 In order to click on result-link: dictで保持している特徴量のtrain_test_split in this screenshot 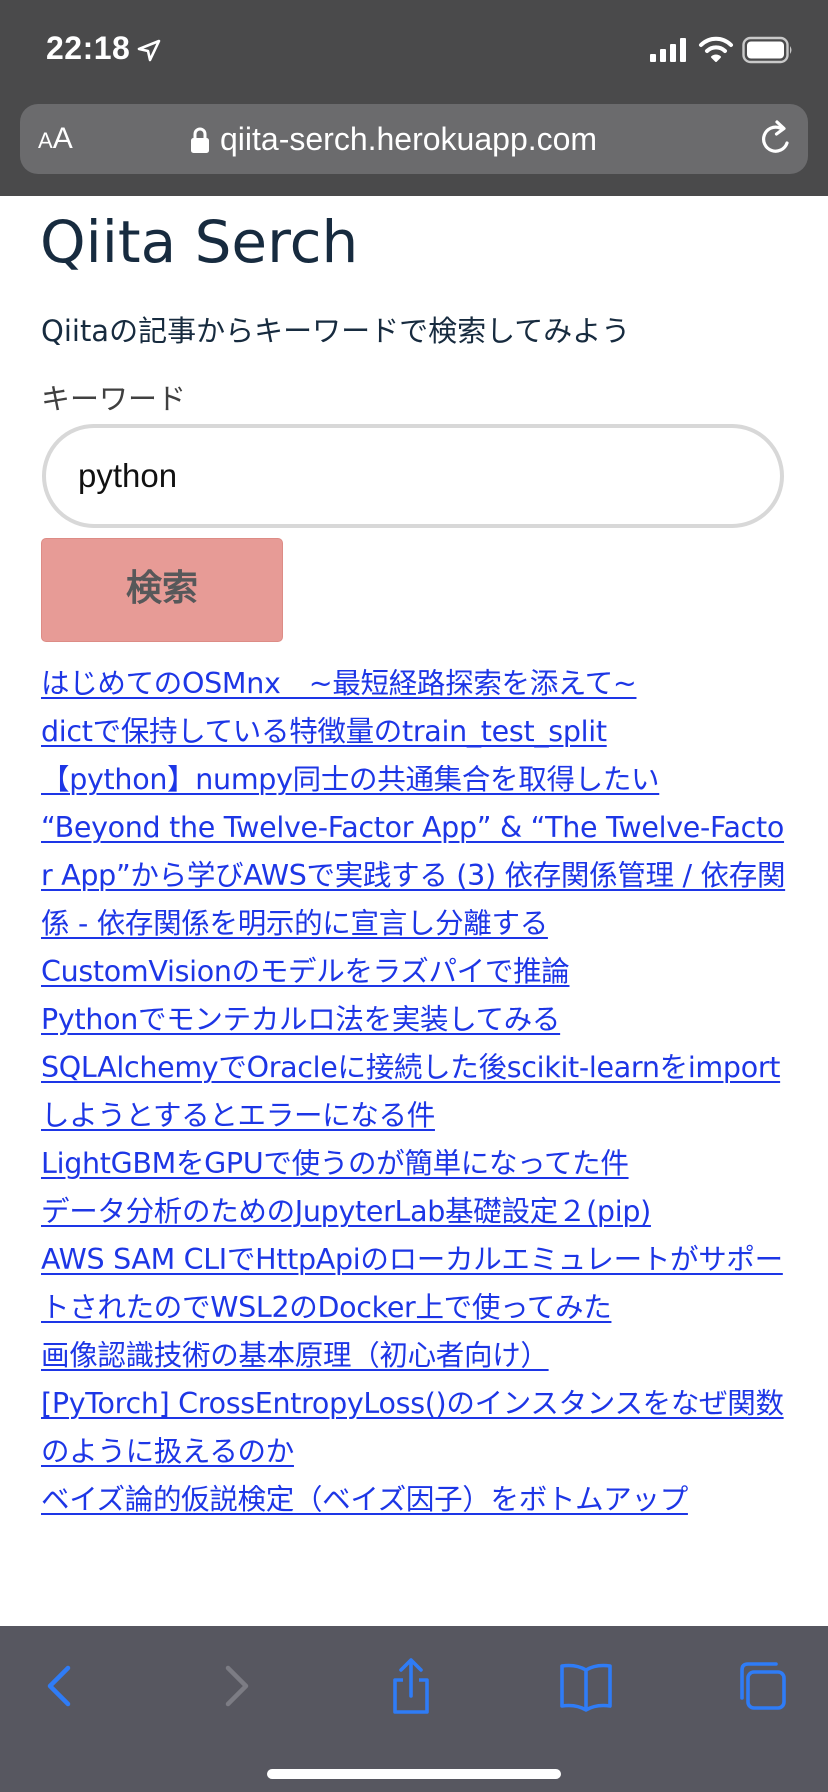, I will do `click(416, 732)`.